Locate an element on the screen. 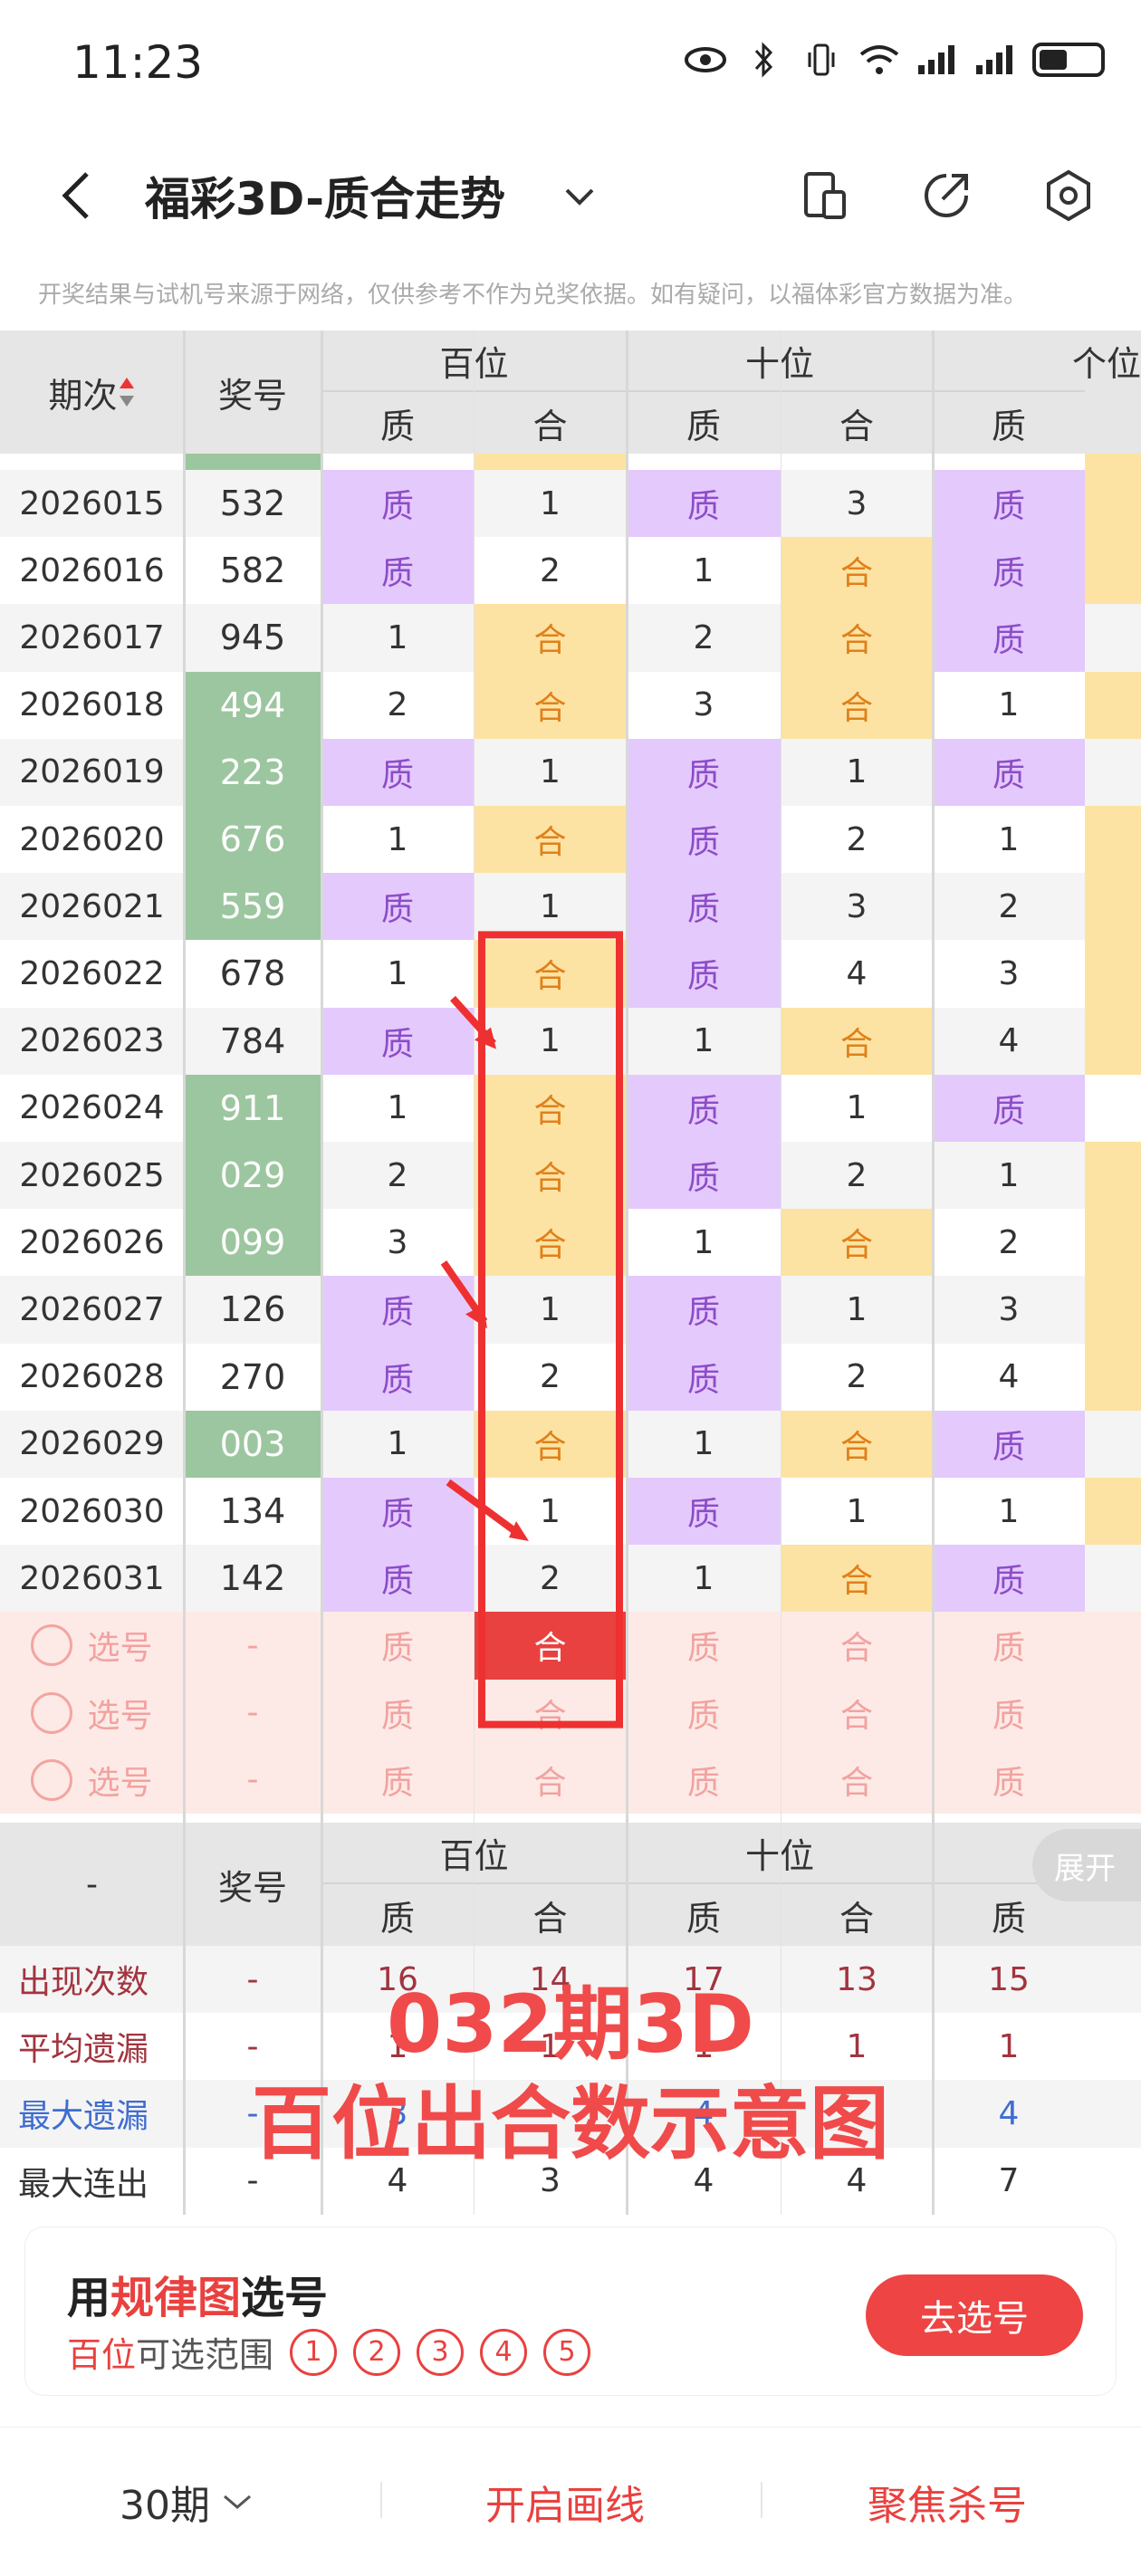 The height and width of the screenshot is (2576, 1141). table-row: 2026029 003 1 合 1 合质 is located at coordinates (570, 1444).